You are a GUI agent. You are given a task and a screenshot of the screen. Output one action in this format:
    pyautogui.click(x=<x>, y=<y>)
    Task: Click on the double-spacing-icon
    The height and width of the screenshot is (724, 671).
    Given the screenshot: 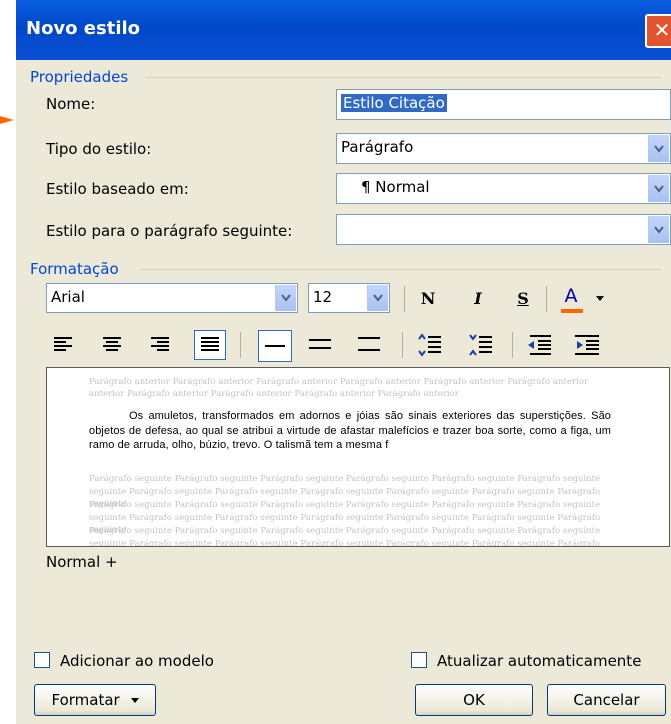 What is the action you would take?
    pyautogui.click(x=369, y=344)
    